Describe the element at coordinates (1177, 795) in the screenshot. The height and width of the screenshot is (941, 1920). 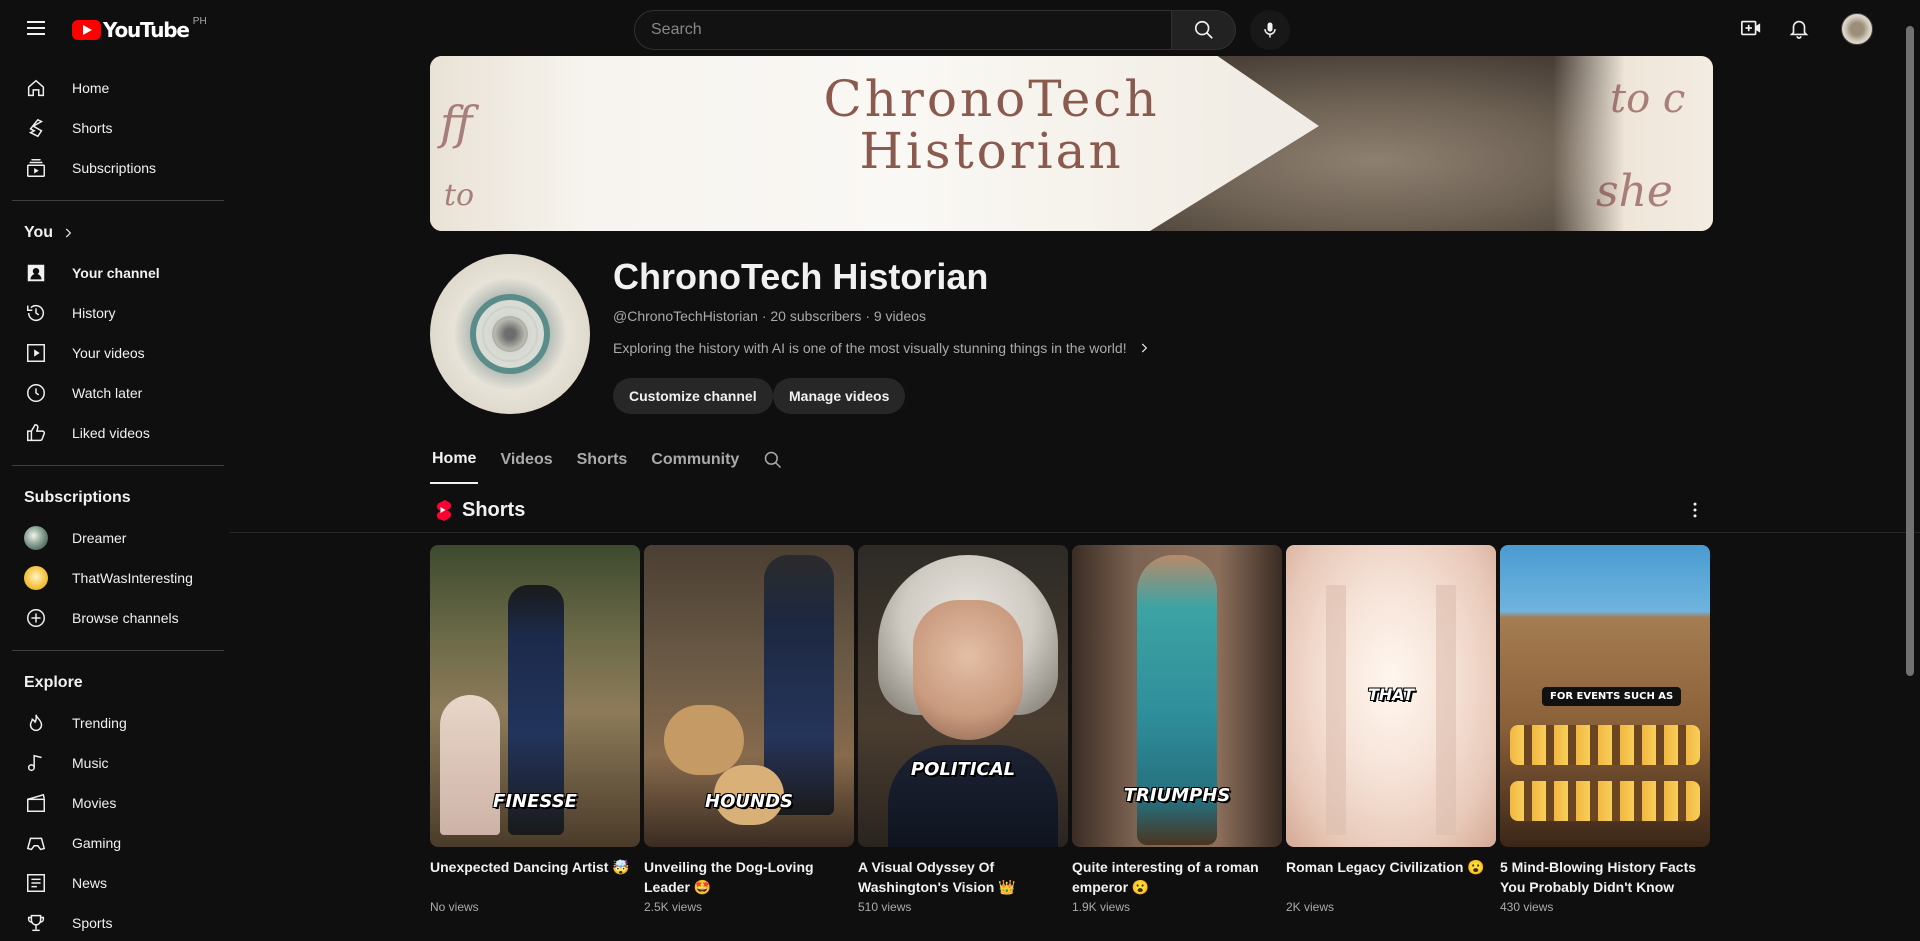
I see `short-overlay-text: TRIUMPHS` at that location.